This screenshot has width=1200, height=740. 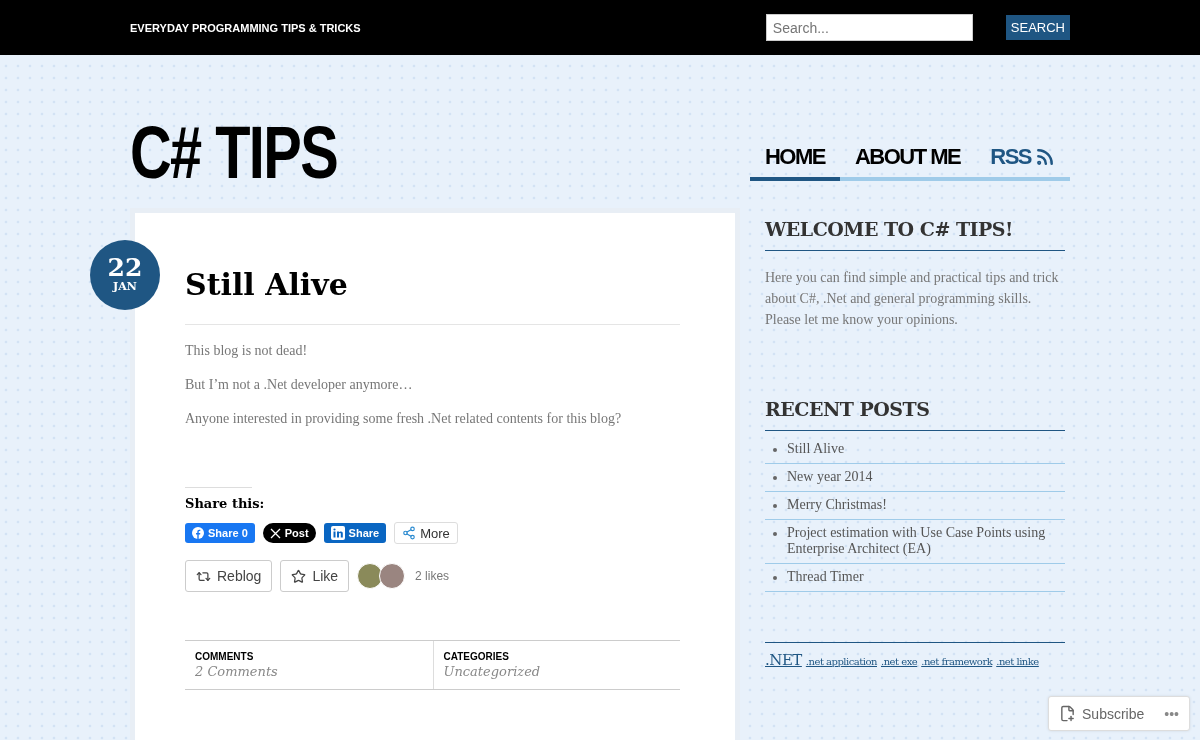 What do you see at coordinates (289, 533) in the screenshot?
I see `share-button: Post` at bounding box center [289, 533].